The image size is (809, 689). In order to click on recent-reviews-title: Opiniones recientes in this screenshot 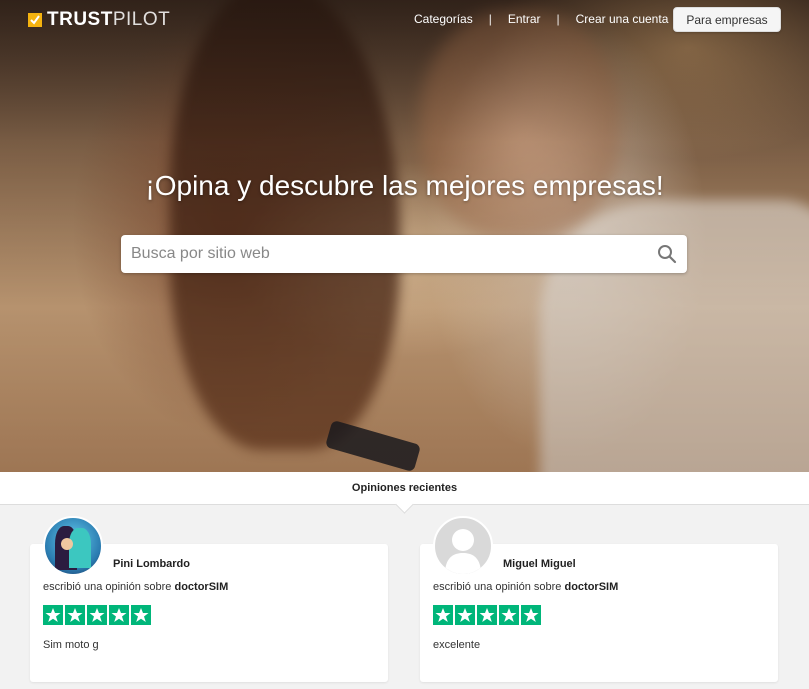, I will do `click(404, 488)`.